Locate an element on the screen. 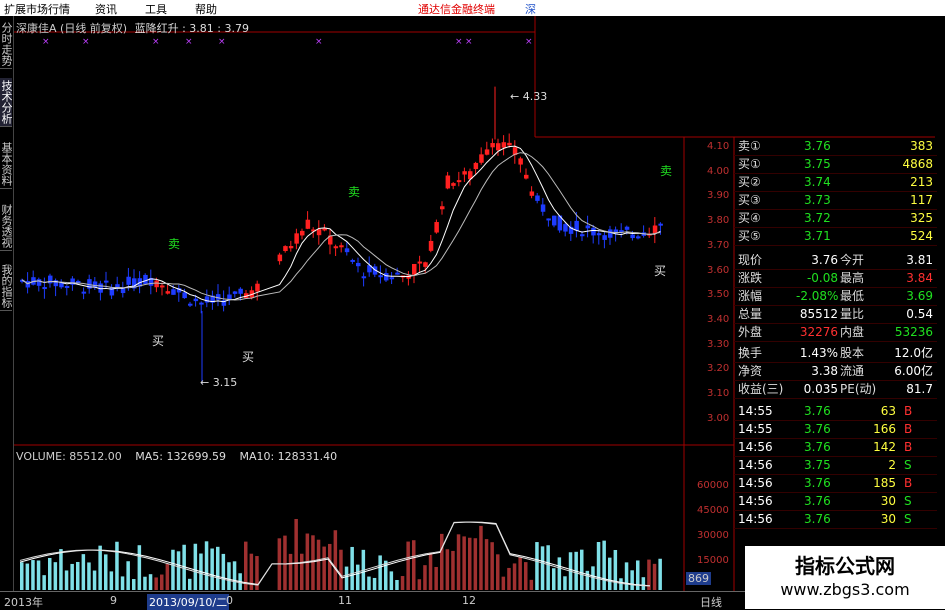 The image size is (945, 610). stat-value: 3.81 is located at coordinates (919, 260).